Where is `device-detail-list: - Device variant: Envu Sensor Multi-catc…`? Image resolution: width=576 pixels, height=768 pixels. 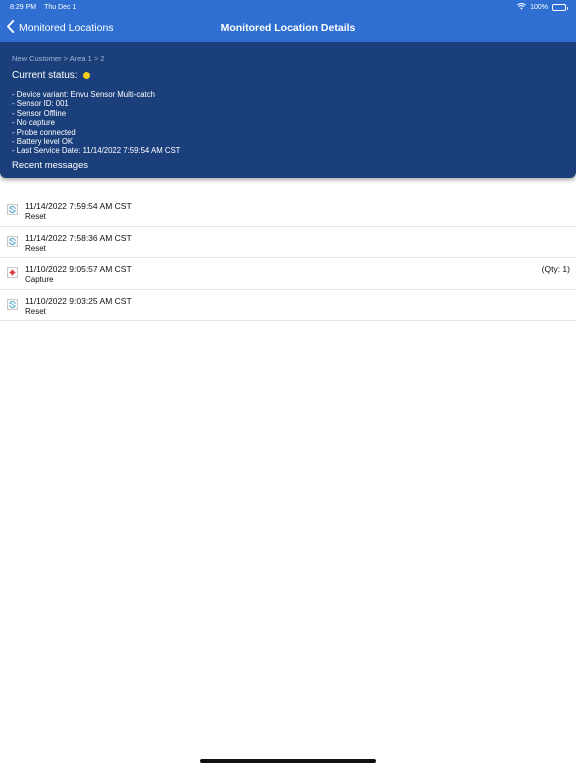
device-detail-list: - Device variant: Envu Sensor Multi-catc… is located at coordinates (288, 123).